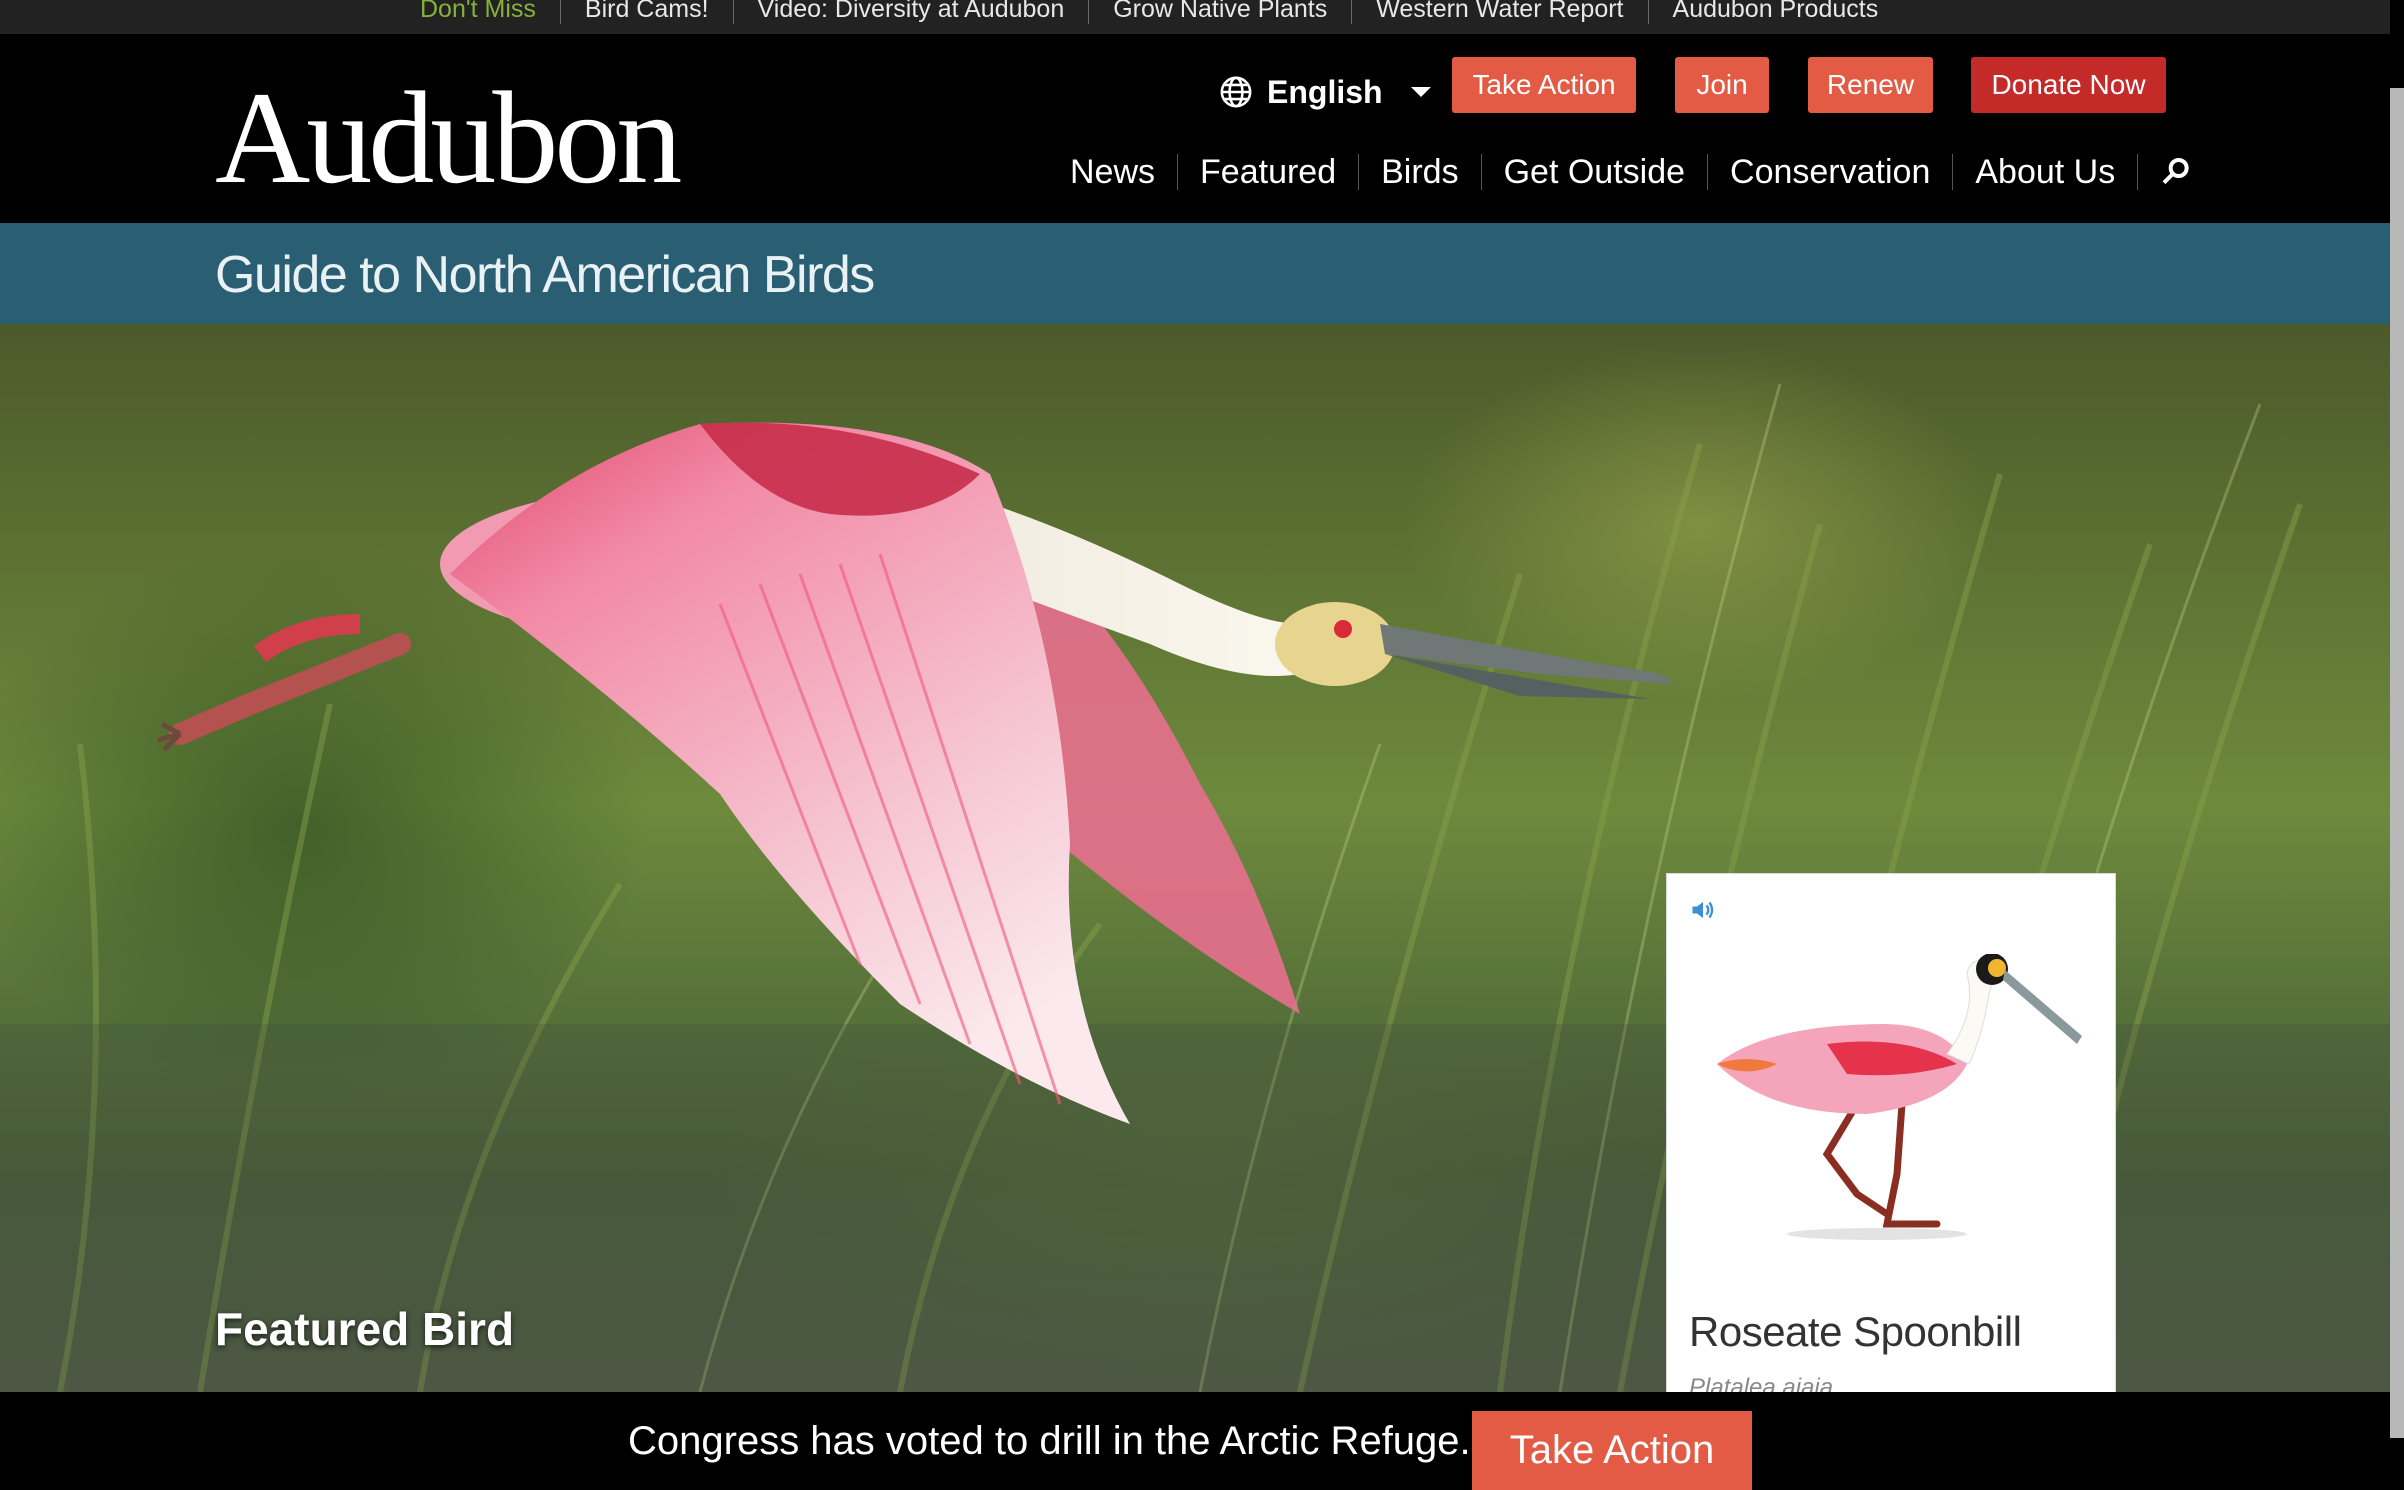  What do you see at coordinates (1236, 92) in the screenshot?
I see `globe-icon` at bounding box center [1236, 92].